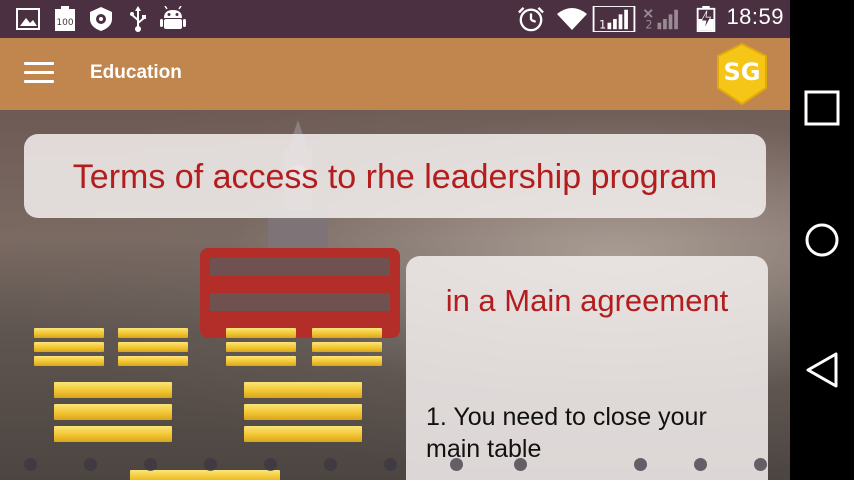 The width and height of the screenshot is (854, 480). What do you see at coordinates (572, 19) in the screenshot?
I see `wifi-icon` at bounding box center [572, 19].